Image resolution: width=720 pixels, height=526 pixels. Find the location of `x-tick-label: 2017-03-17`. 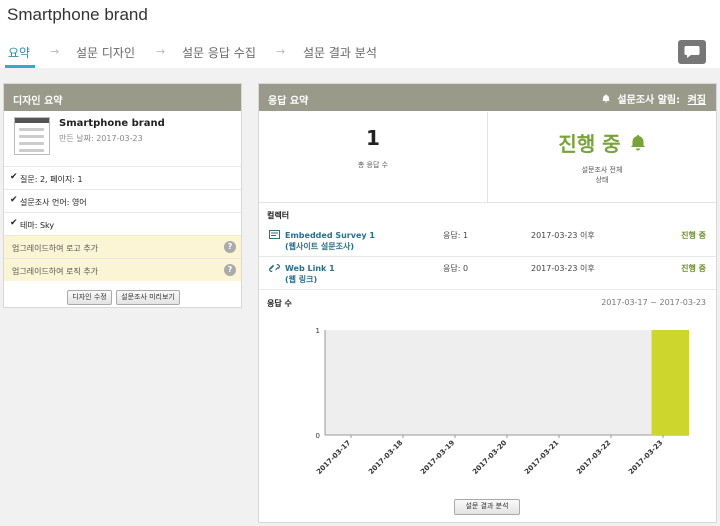

x-tick-label: 2017-03-17 is located at coordinates (333, 457).